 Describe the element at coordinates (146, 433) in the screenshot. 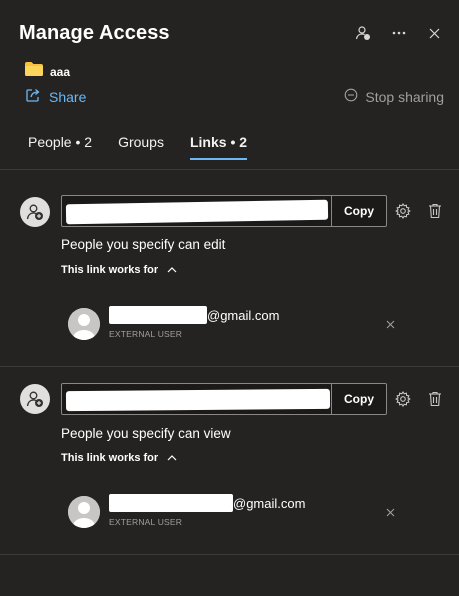

I see `link-permission-text: People you specify can view` at that location.